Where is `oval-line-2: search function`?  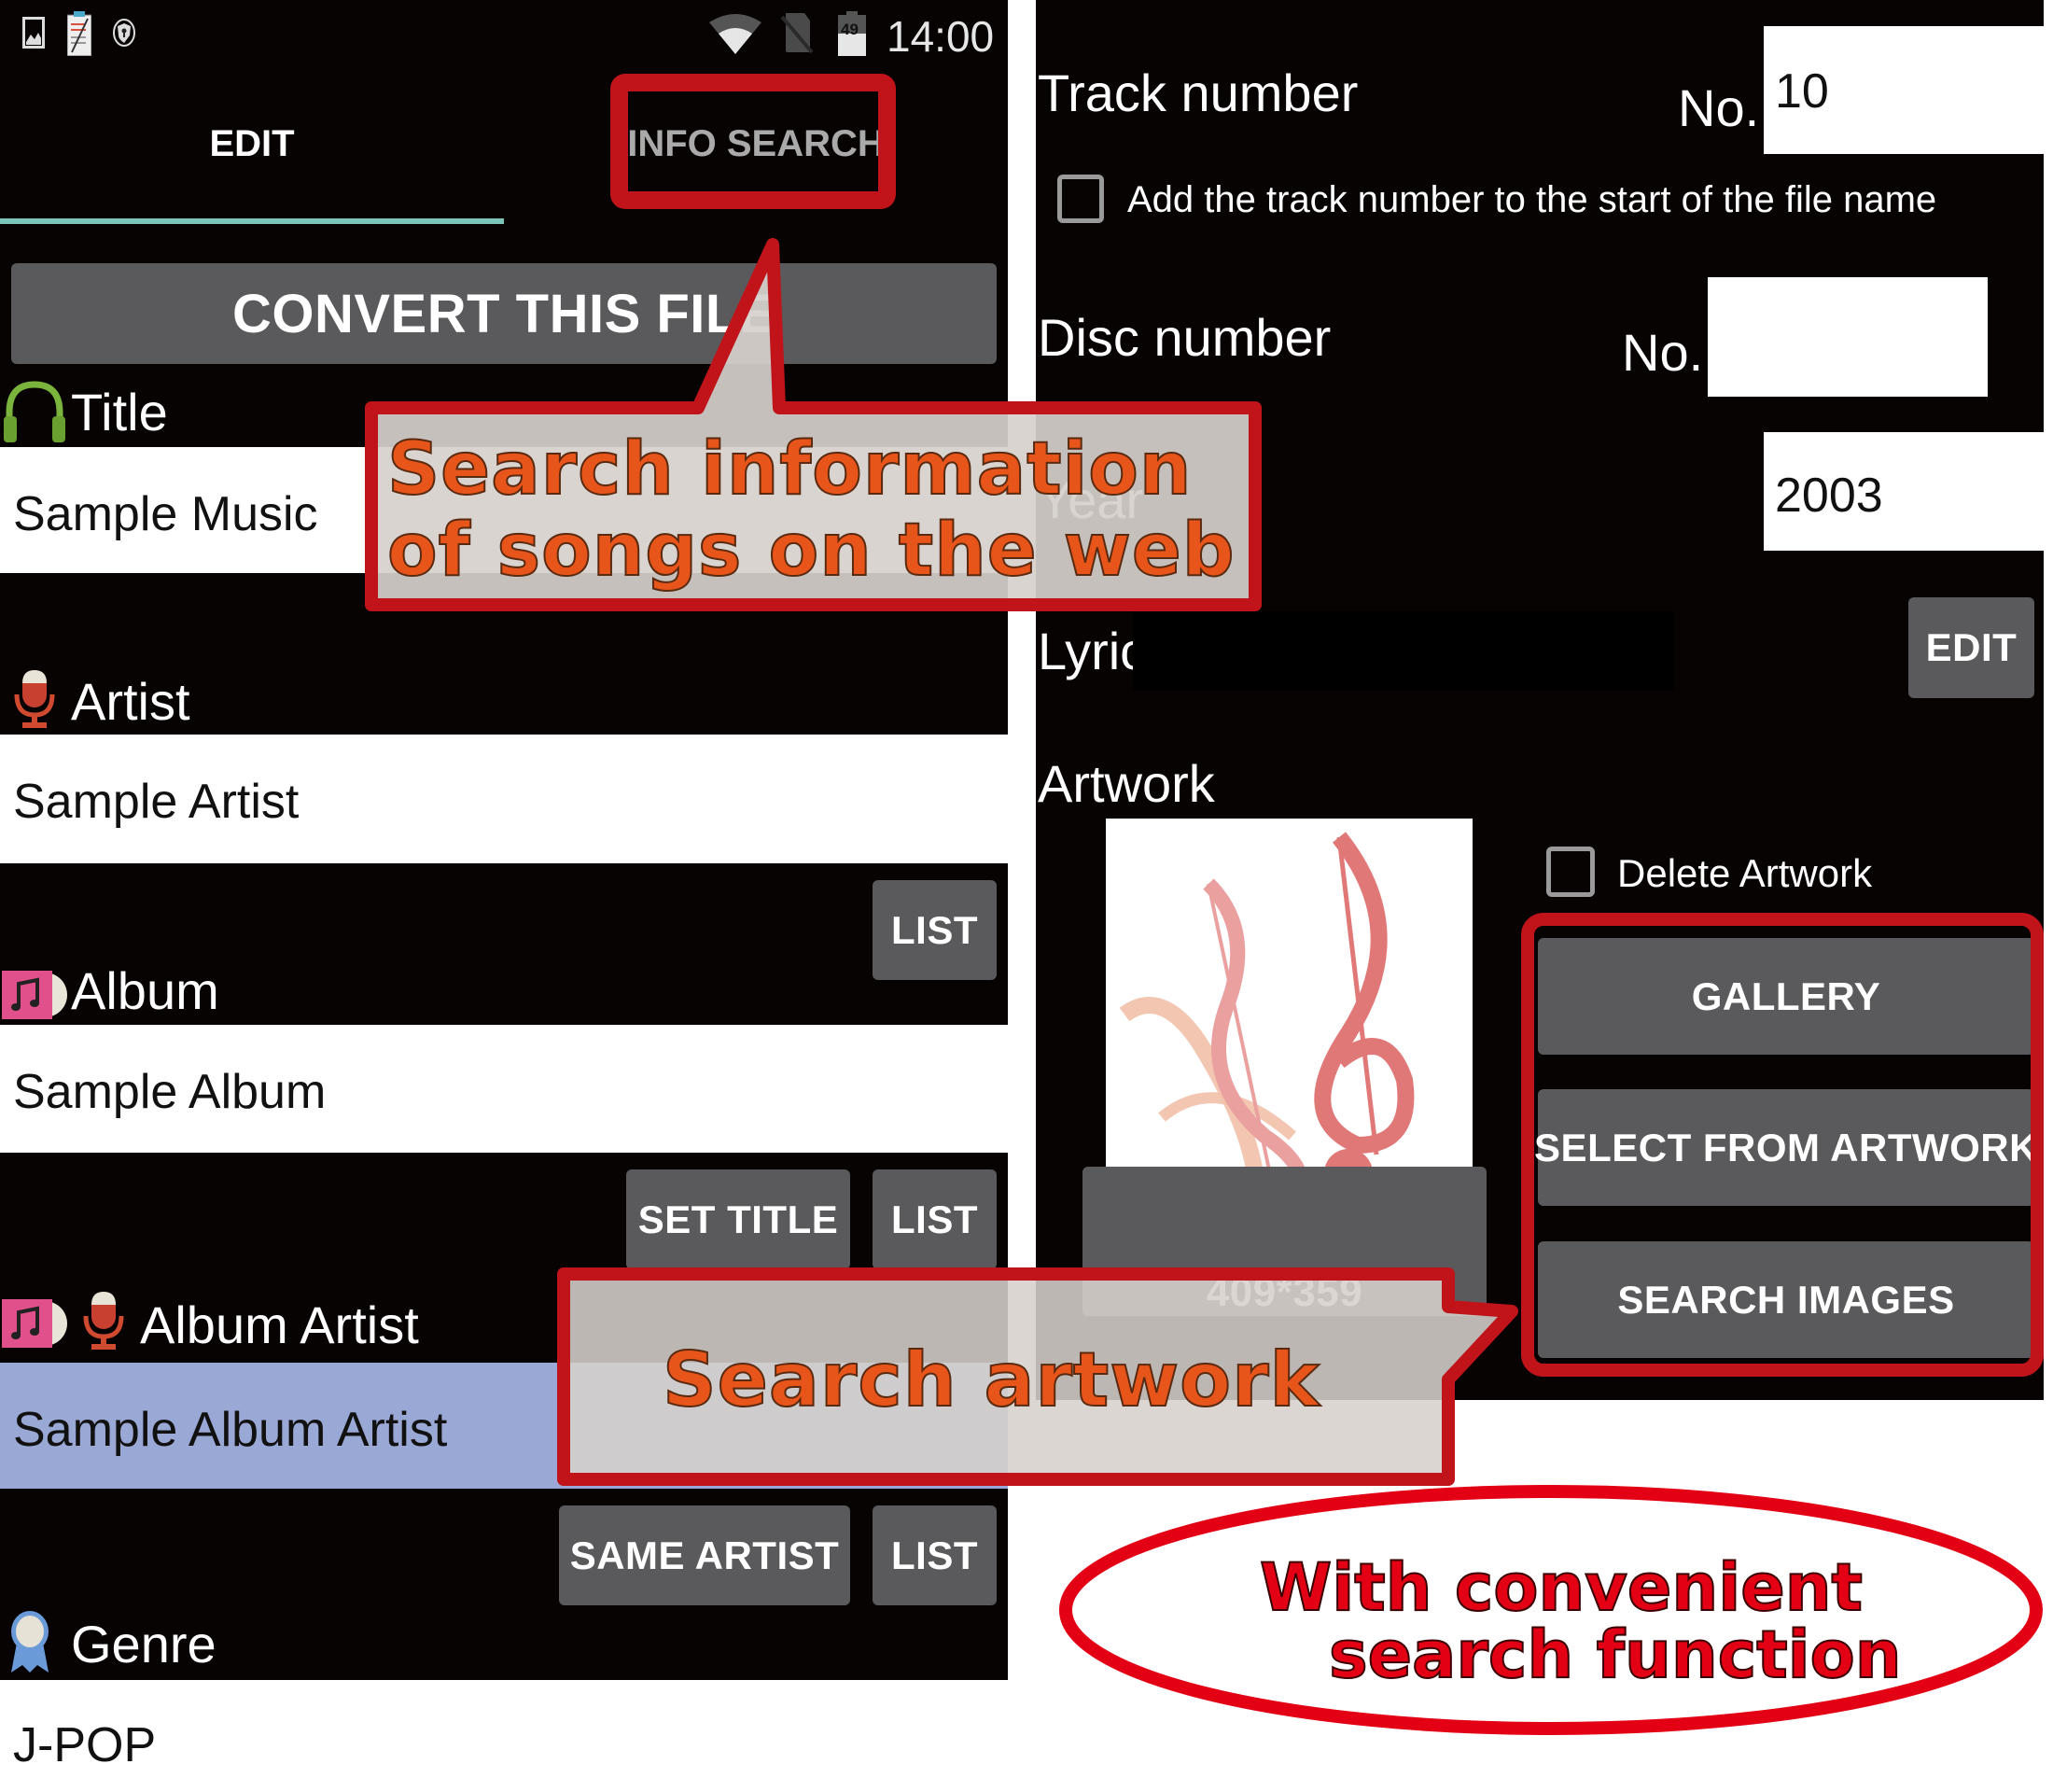 oval-line-2: search function is located at coordinates (1615, 1655).